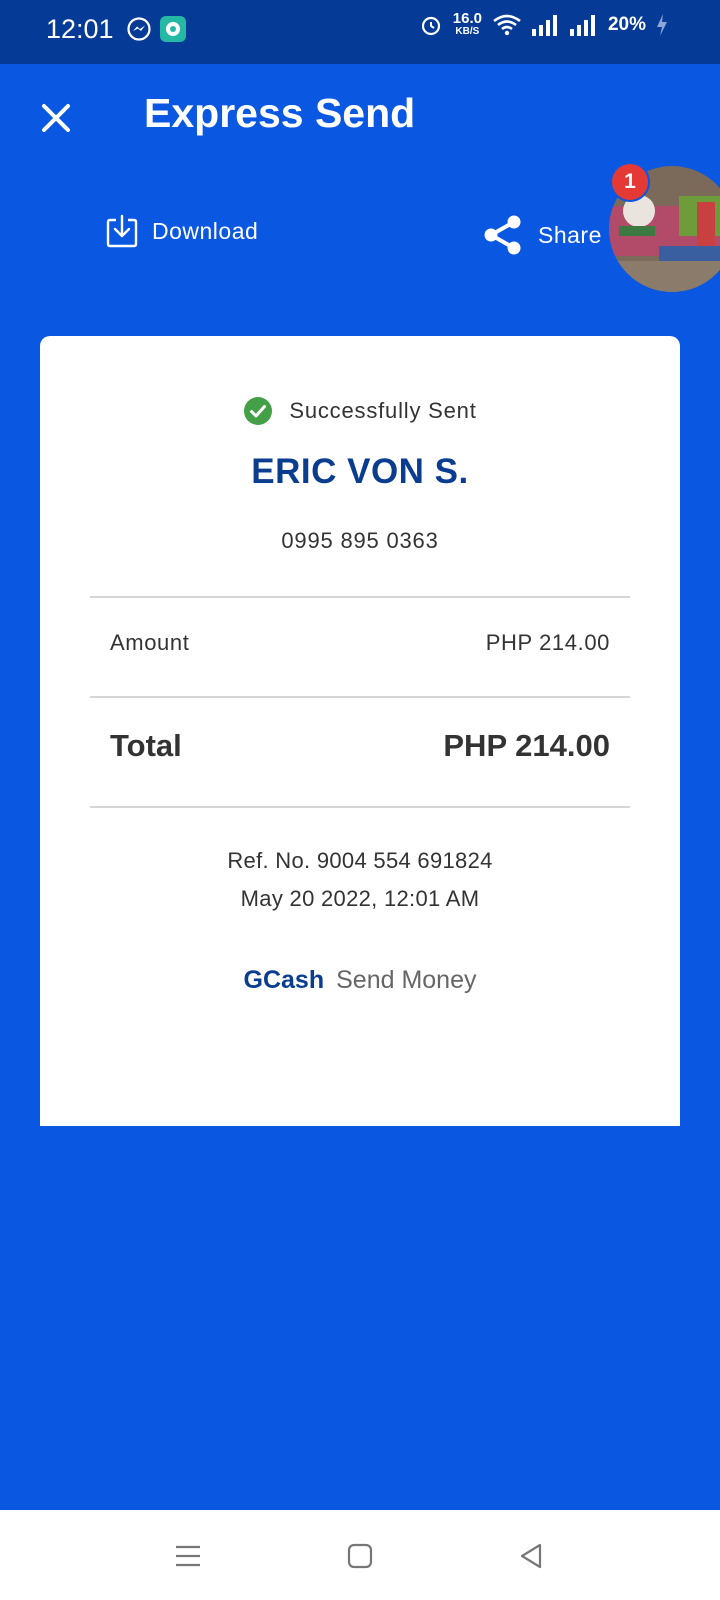  Describe the element at coordinates (280, 113) in the screenshot. I see `page-title: Express Send` at that location.